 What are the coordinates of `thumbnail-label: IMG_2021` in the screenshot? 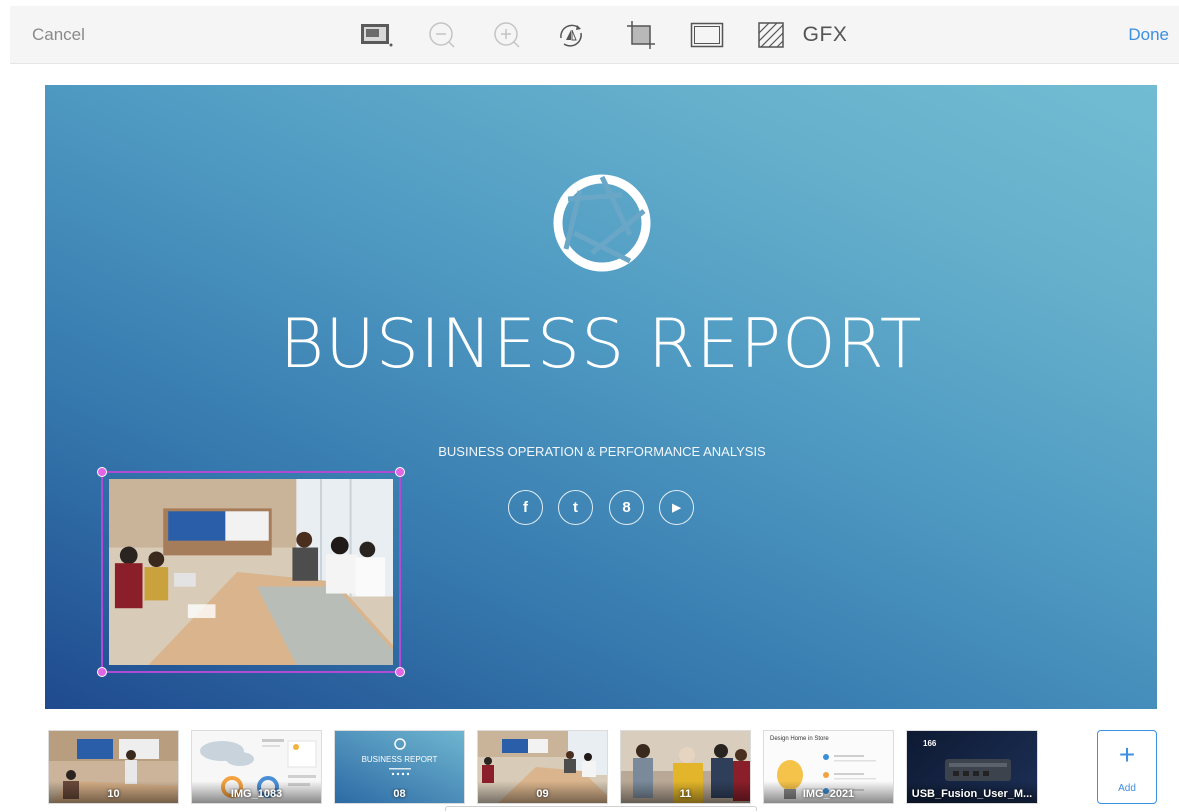 It's located at (828, 794).